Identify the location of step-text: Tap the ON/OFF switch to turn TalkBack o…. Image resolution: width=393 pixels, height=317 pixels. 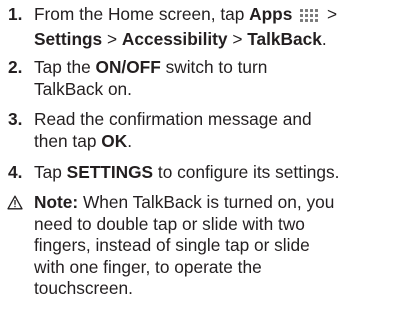
(213, 78).